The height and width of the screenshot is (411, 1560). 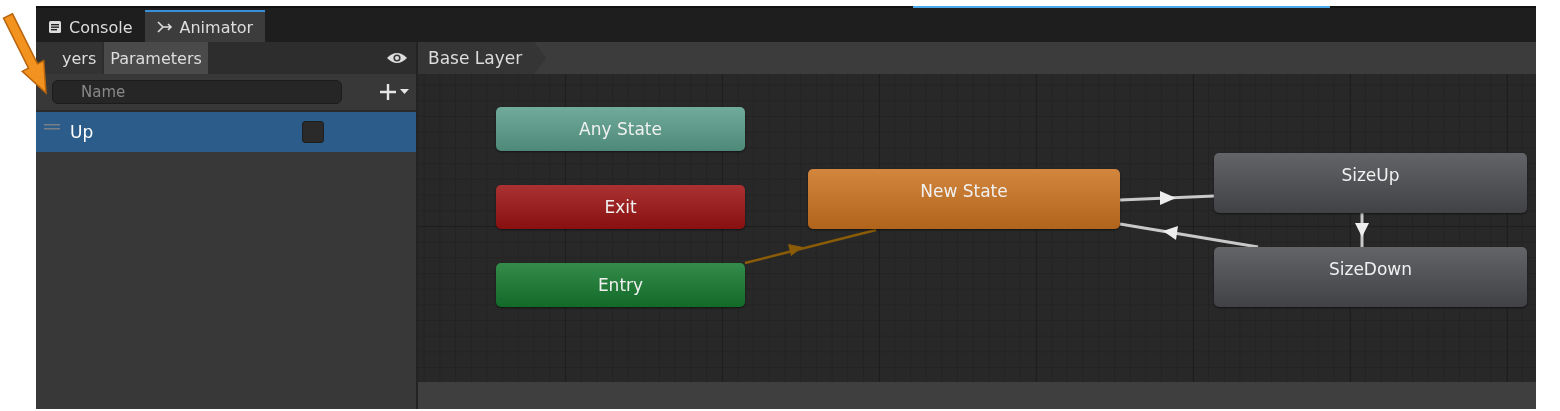 What do you see at coordinates (226, 132) in the screenshot?
I see `parameter-row: Up` at bounding box center [226, 132].